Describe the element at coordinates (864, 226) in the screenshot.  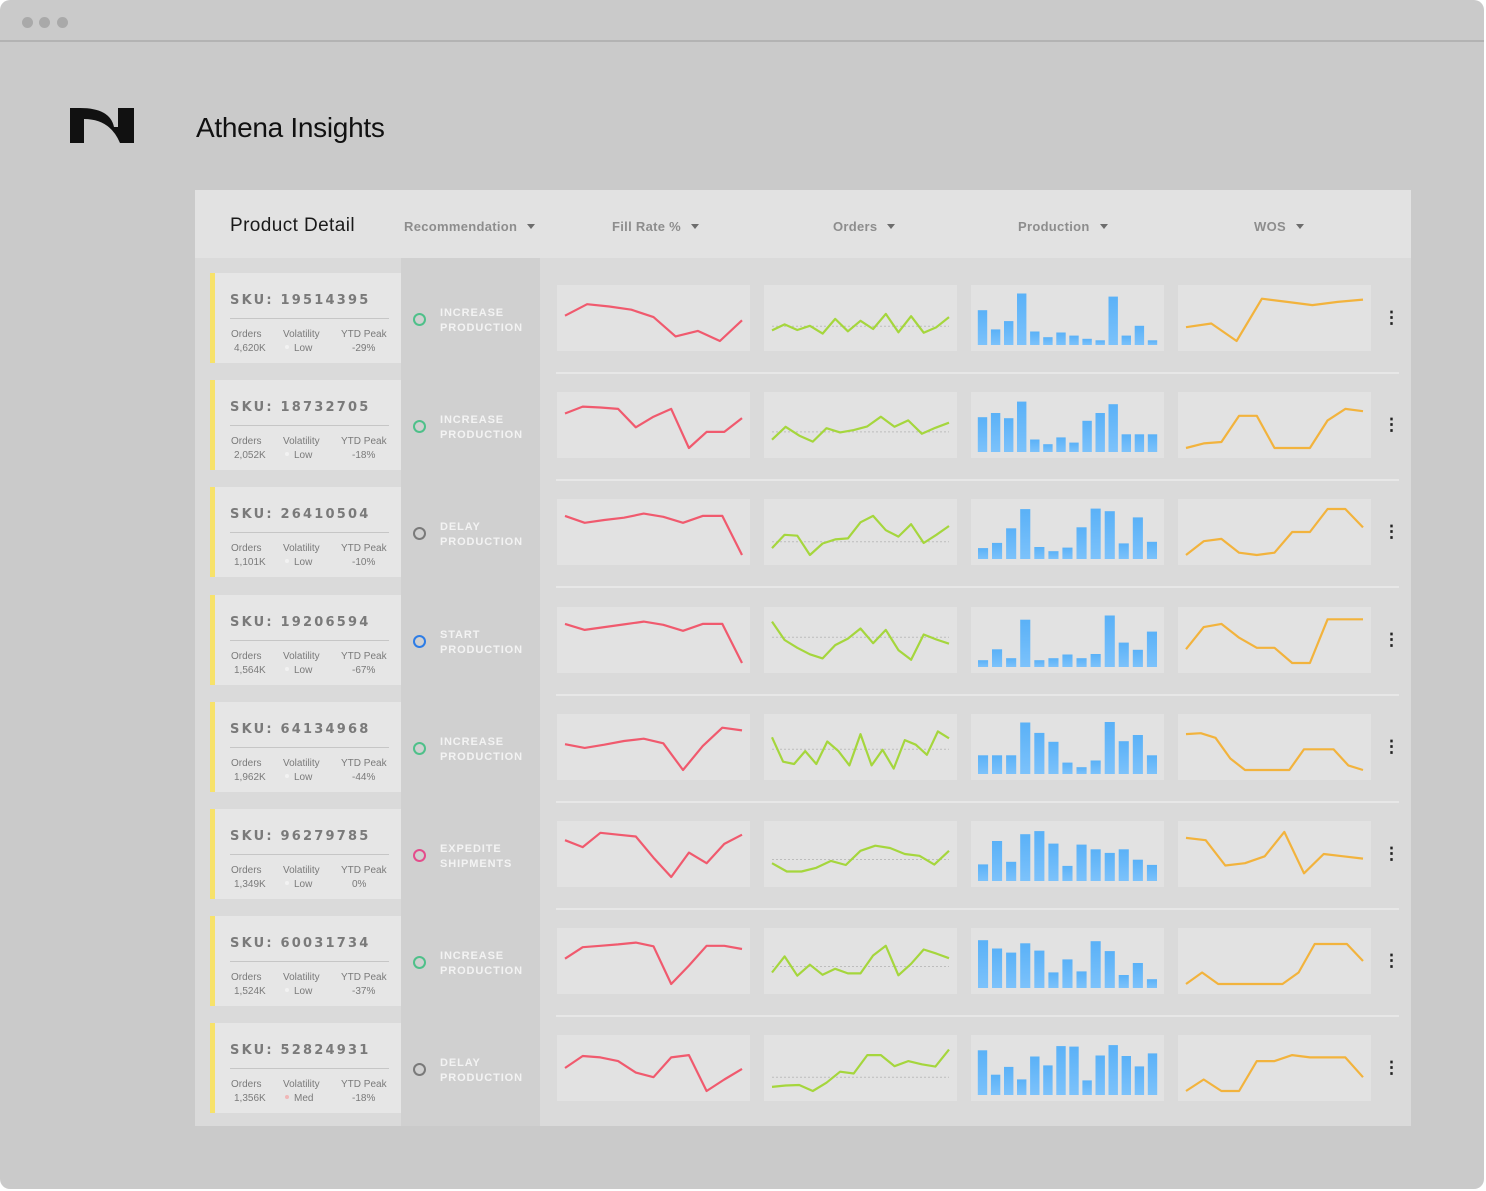
I see `column-header-orders: Orders` at that location.